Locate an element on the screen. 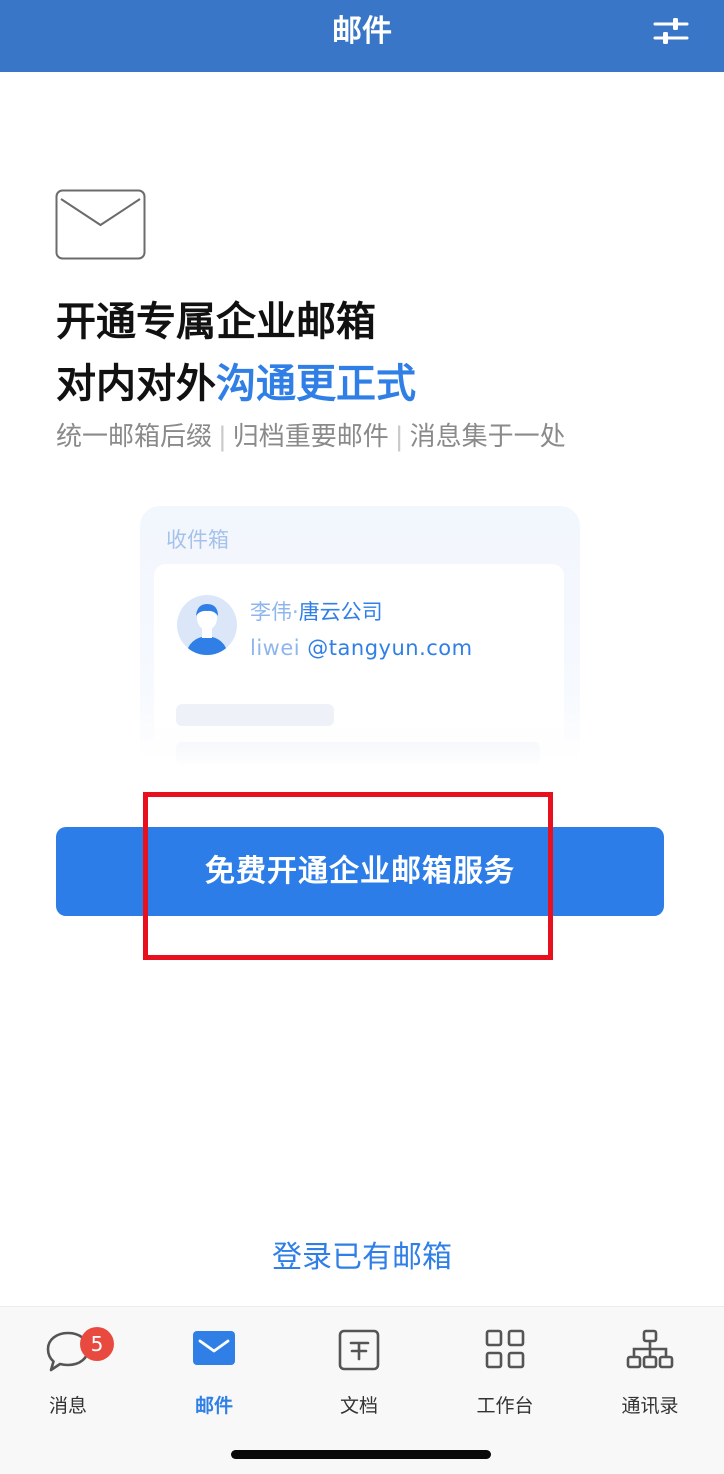 This screenshot has width=724, height=1474. headline-line-1: 开通专属企业邮箱 is located at coordinates (216, 322).